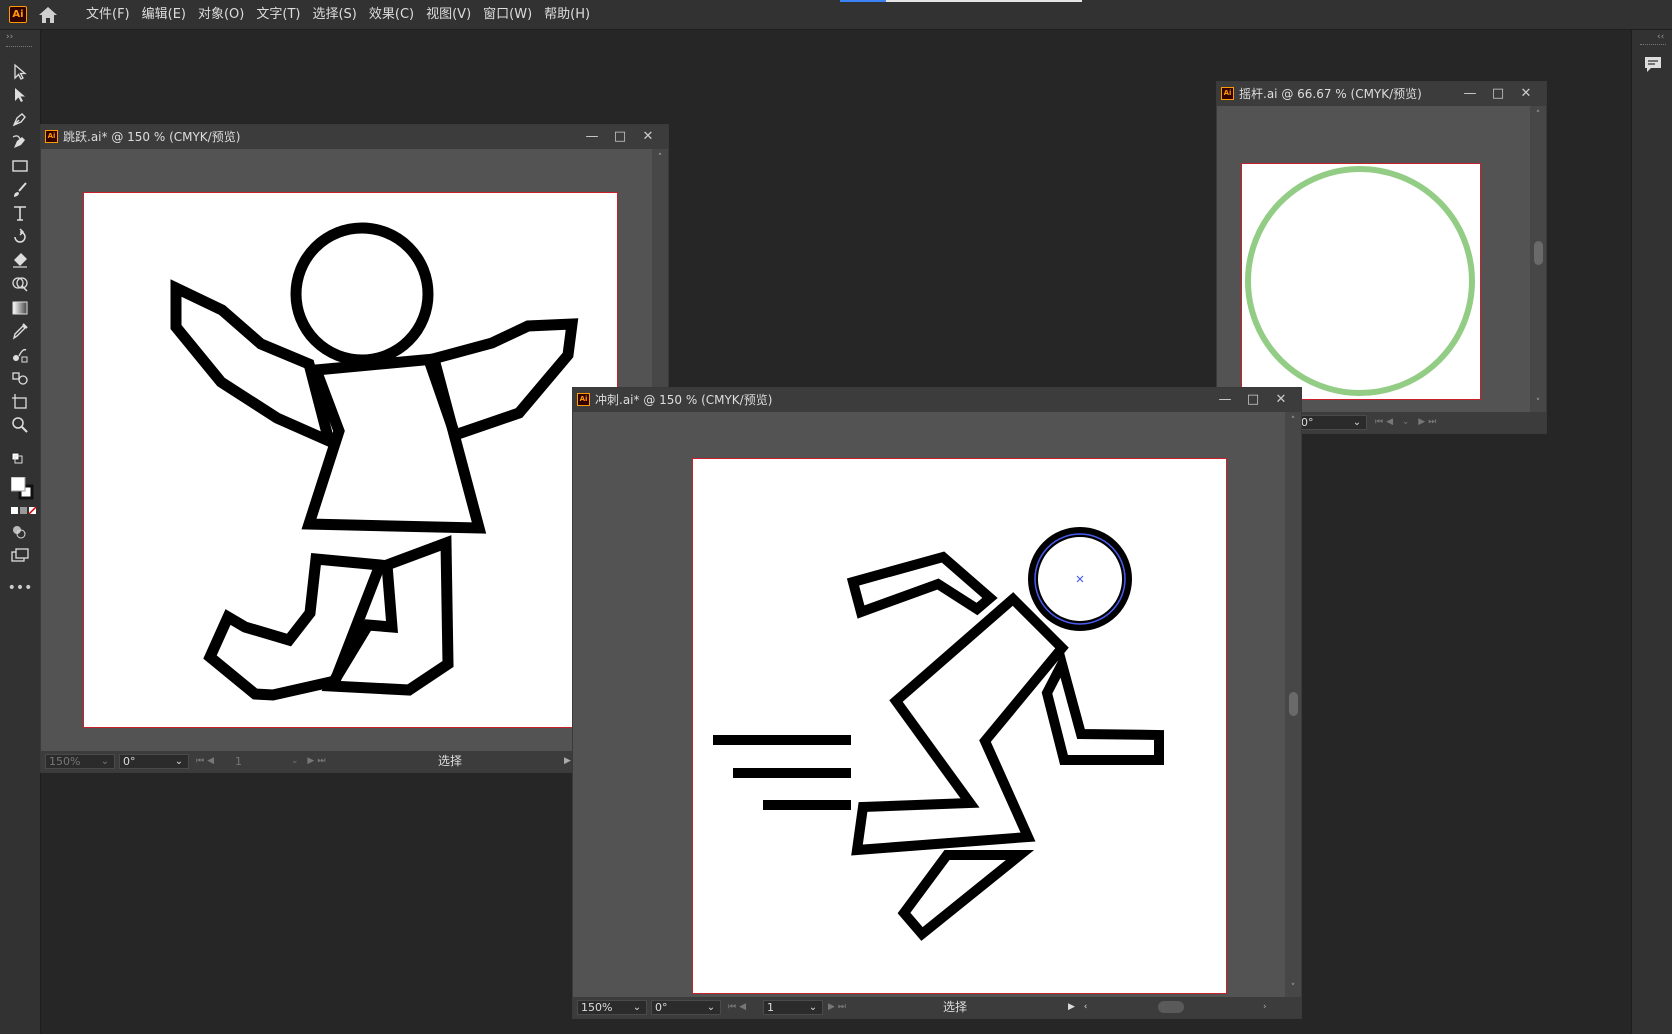  I want to click on more-tools-icon: •••, so click(20, 588).